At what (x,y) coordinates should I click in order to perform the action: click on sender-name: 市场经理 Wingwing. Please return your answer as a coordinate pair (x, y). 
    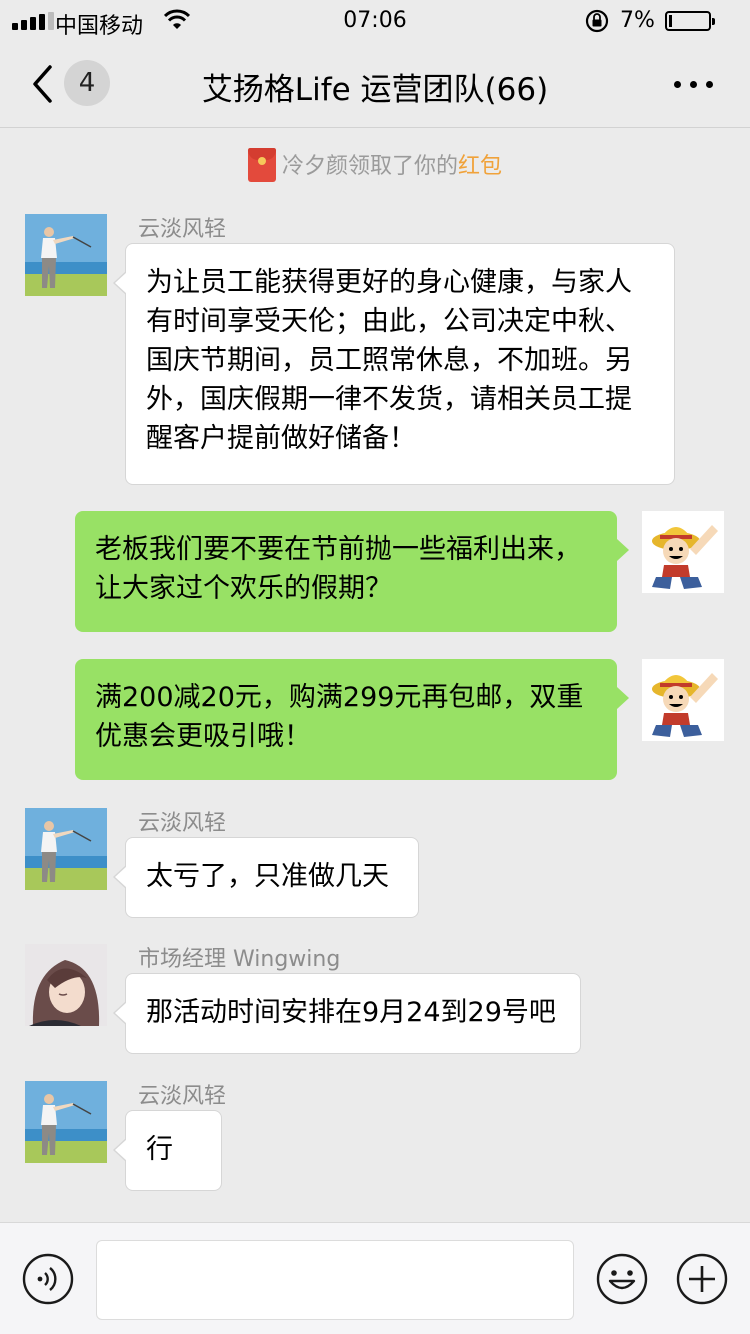
    Looking at the image, I should click on (239, 959).